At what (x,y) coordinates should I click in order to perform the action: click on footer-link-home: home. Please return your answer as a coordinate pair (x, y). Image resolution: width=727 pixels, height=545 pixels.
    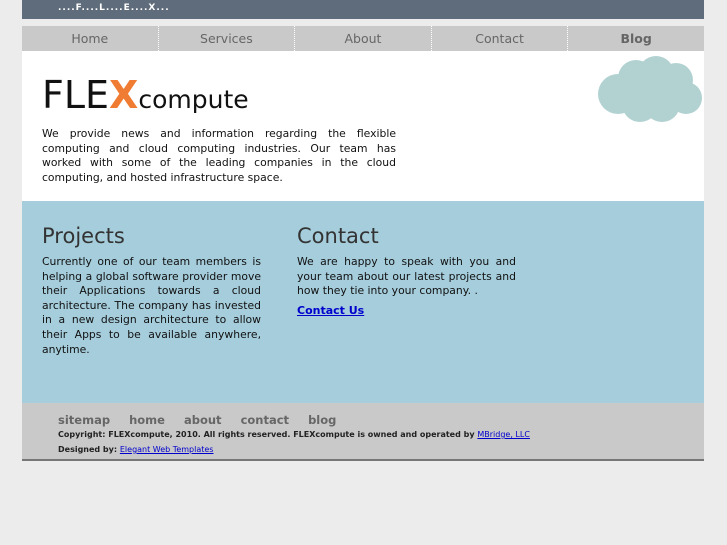
    Looking at the image, I should click on (147, 420).